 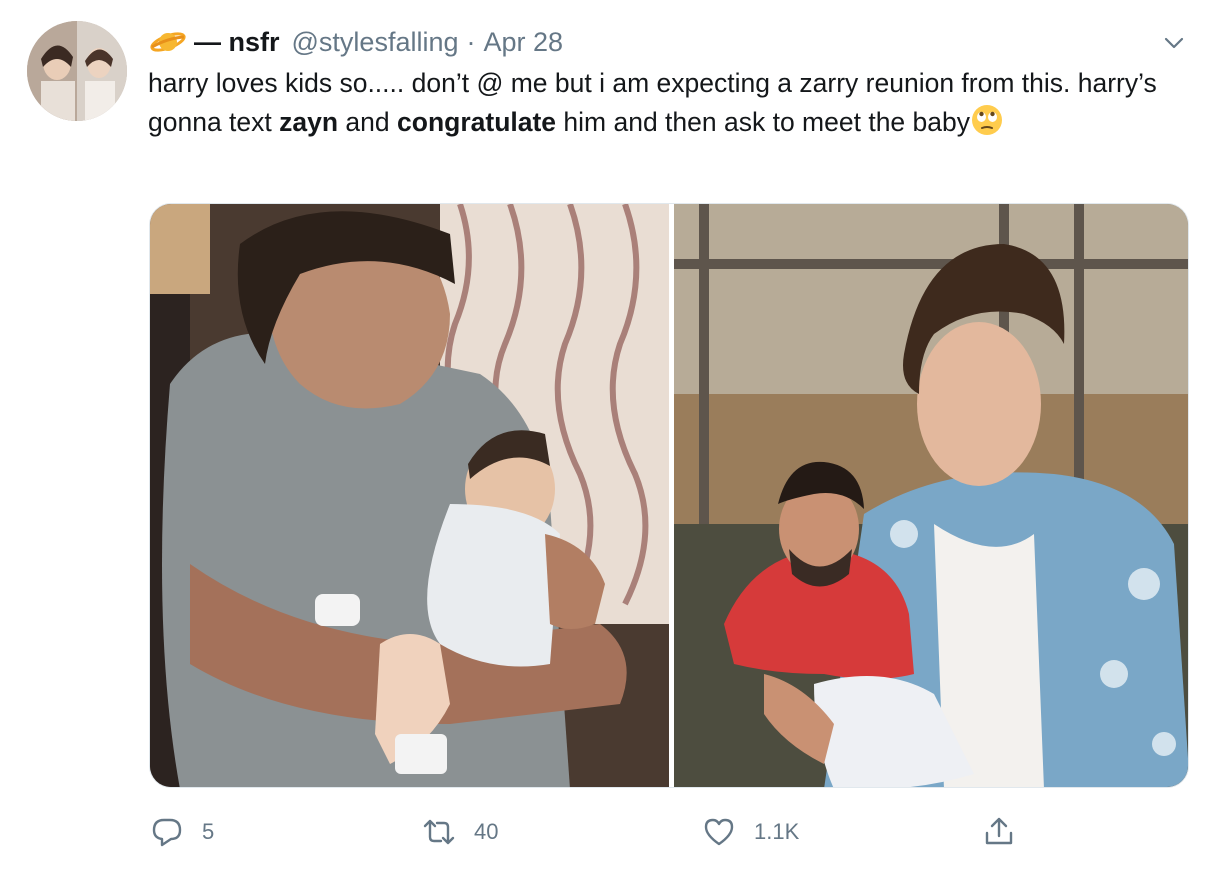 What do you see at coordinates (763, 122) in the screenshot?
I see `tweet-text-part: him and then ask to meet the baby` at bounding box center [763, 122].